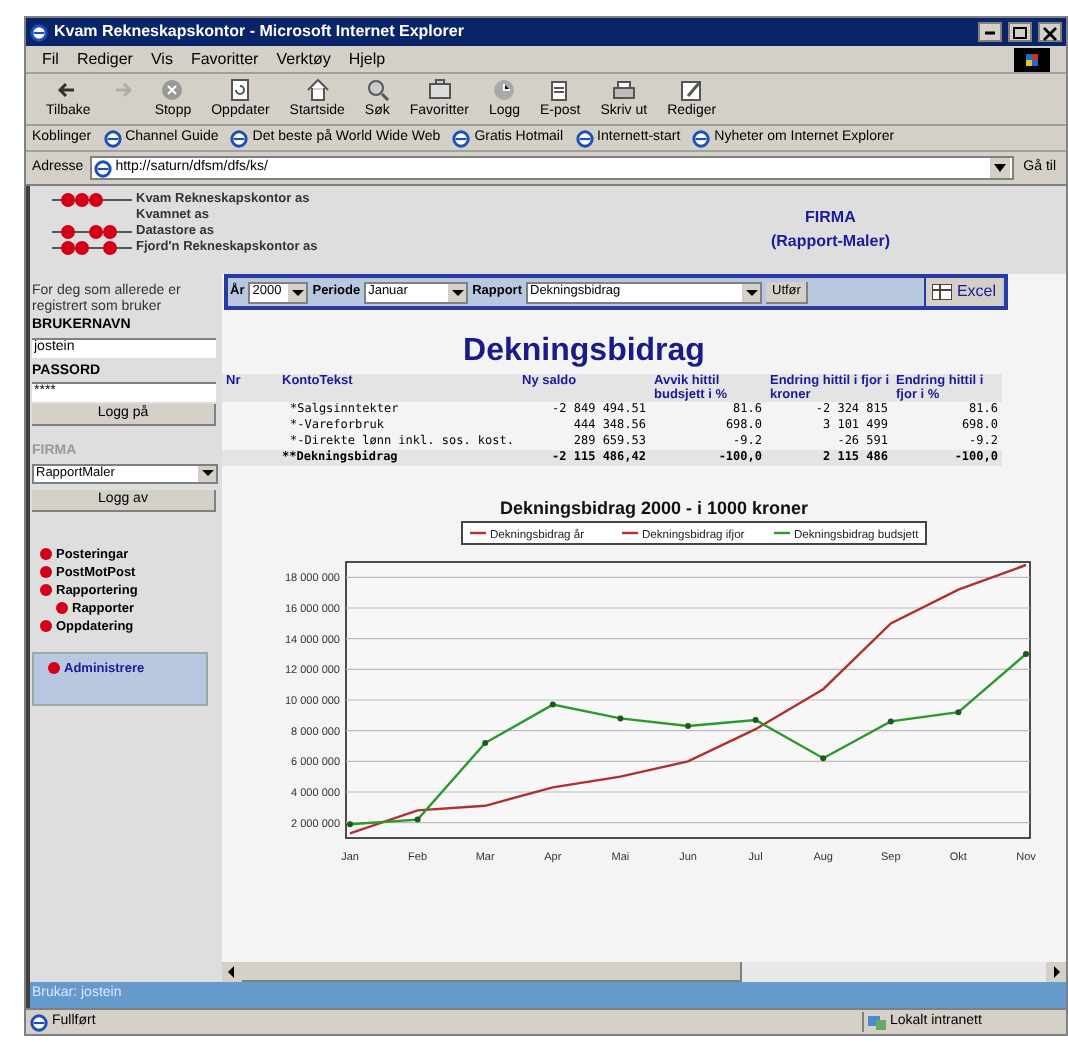 The image size is (1068, 1042). Describe the element at coordinates (1032, 59) in the screenshot. I see `windows-logo-icon` at that location.